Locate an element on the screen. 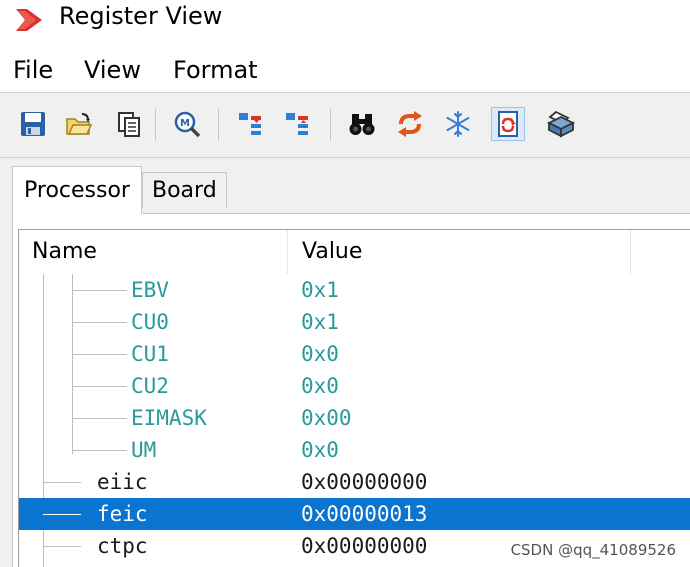  column-header-value: Value is located at coordinates (459, 252).